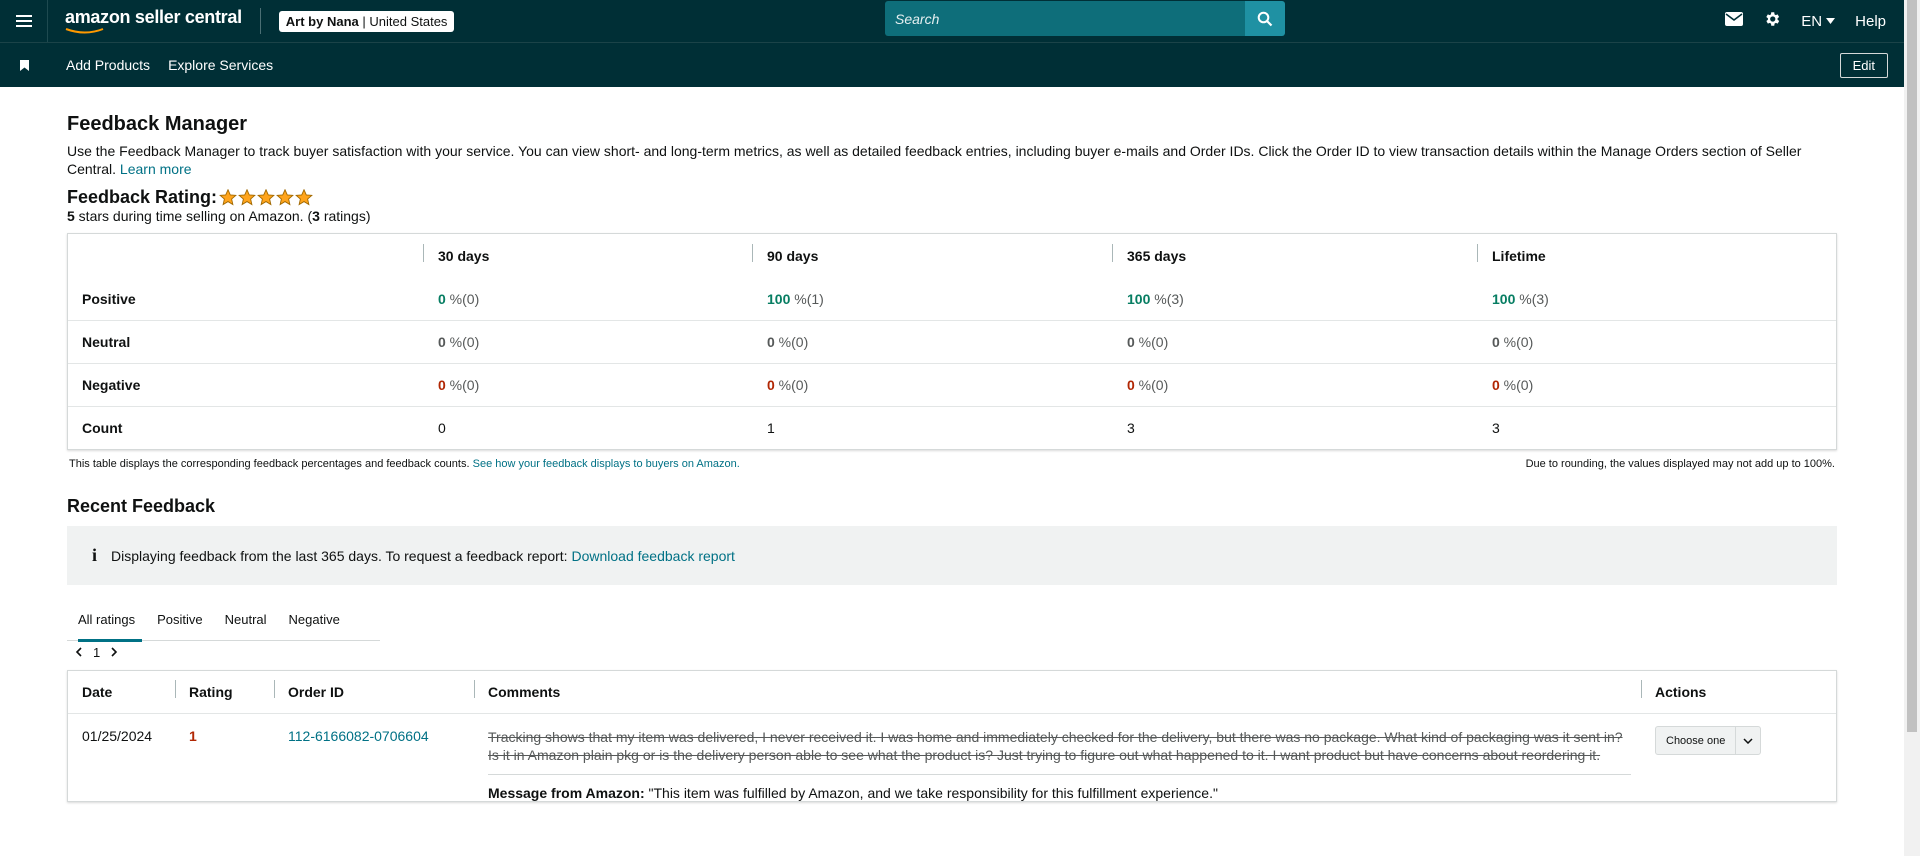 The width and height of the screenshot is (1920, 856). I want to click on caret-down-icon, so click(1831, 21).